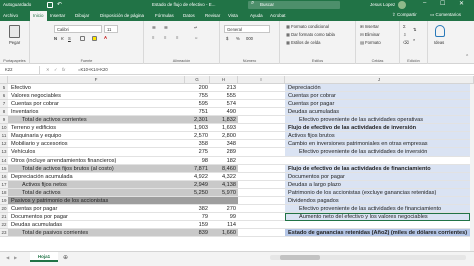 This screenshot has height=266, width=474. Describe the element at coordinates (377, 176) in the screenshot. I see `cell-j: Documentos por pagar` at that location.